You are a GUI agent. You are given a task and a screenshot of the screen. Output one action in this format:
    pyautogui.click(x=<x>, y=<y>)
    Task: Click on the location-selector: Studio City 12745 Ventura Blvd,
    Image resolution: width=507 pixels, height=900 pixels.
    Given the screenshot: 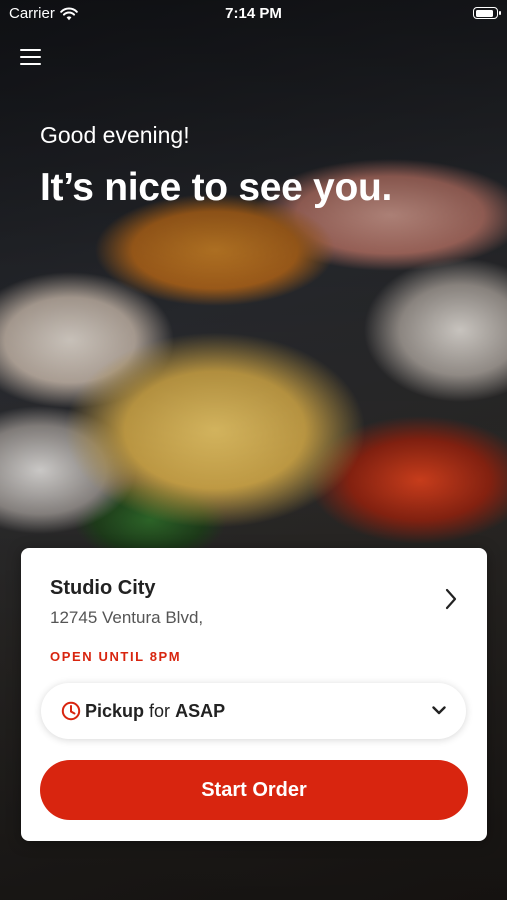 What is the action you would take?
    pyautogui.click(x=254, y=593)
    